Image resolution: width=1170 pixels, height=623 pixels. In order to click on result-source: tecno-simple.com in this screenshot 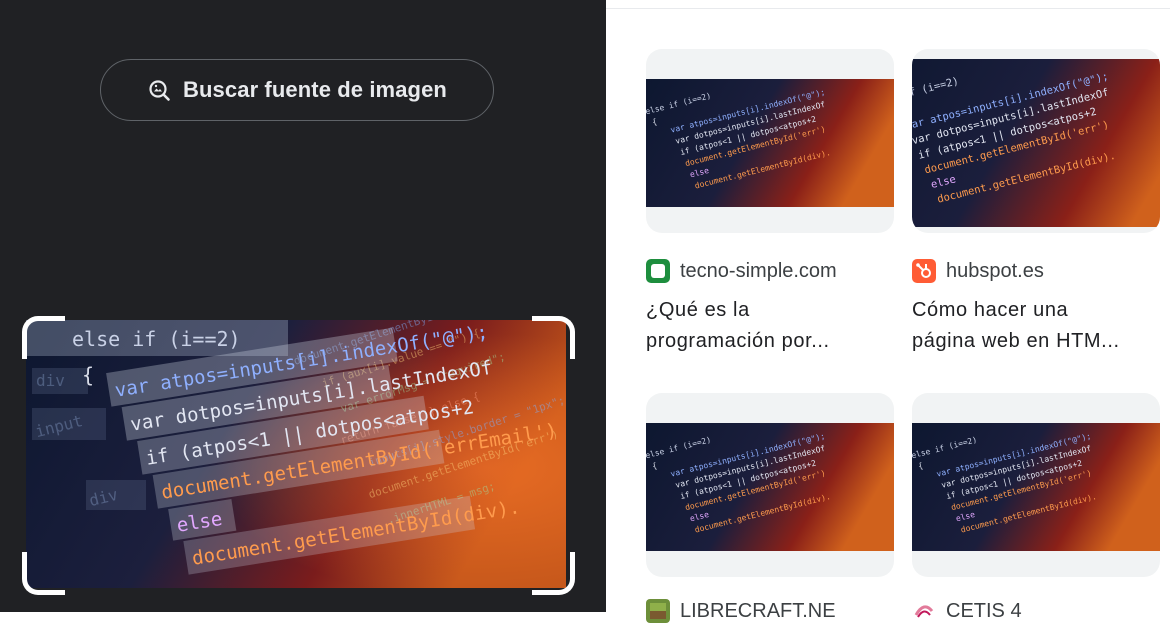, I will do `click(770, 271)`.